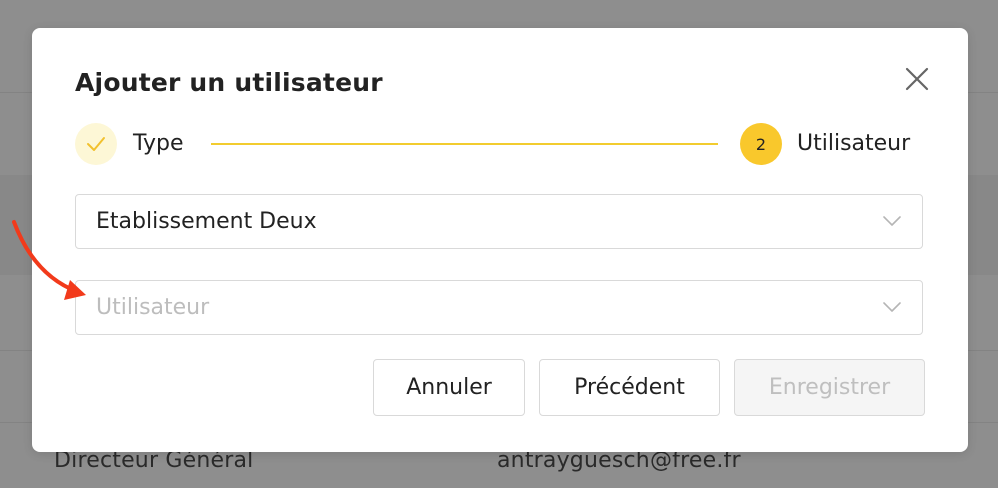 Image resolution: width=998 pixels, height=488 pixels. Describe the element at coordinates (499, 221) in the screenshot. I see `establishment-select: Etablissement Deux` at that location.